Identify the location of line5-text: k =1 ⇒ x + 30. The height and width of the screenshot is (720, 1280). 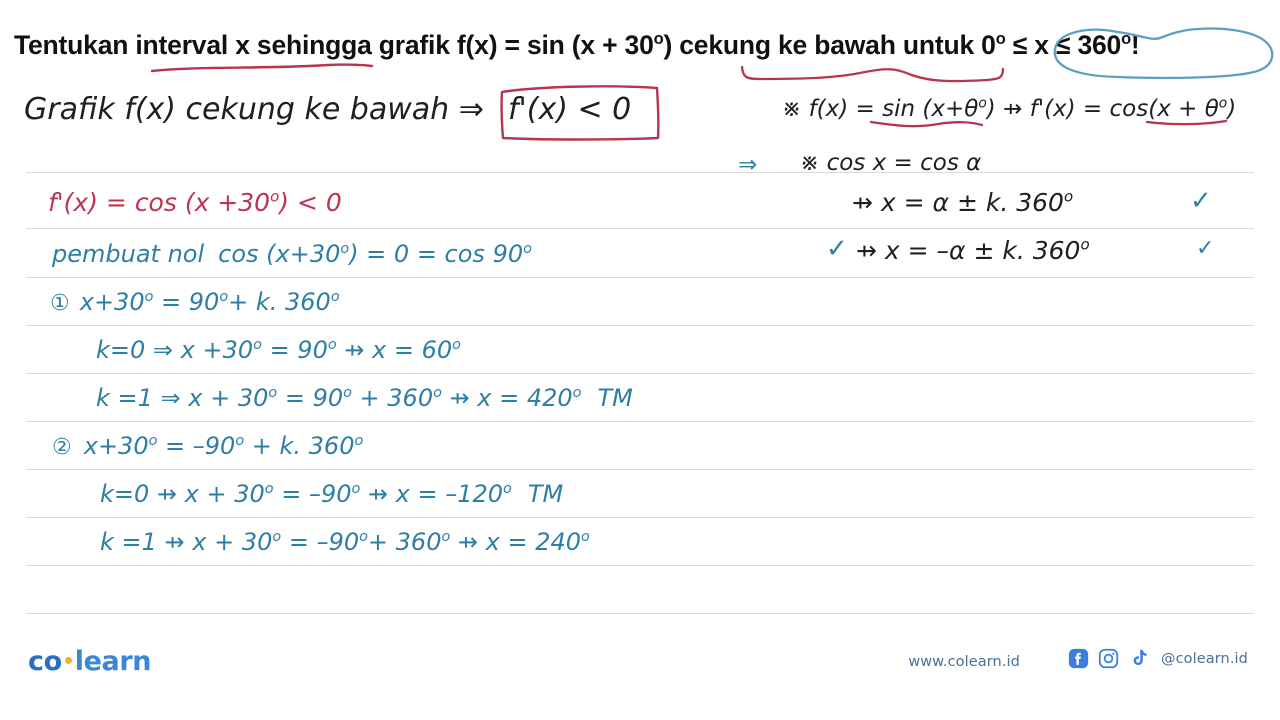
(182, 398).